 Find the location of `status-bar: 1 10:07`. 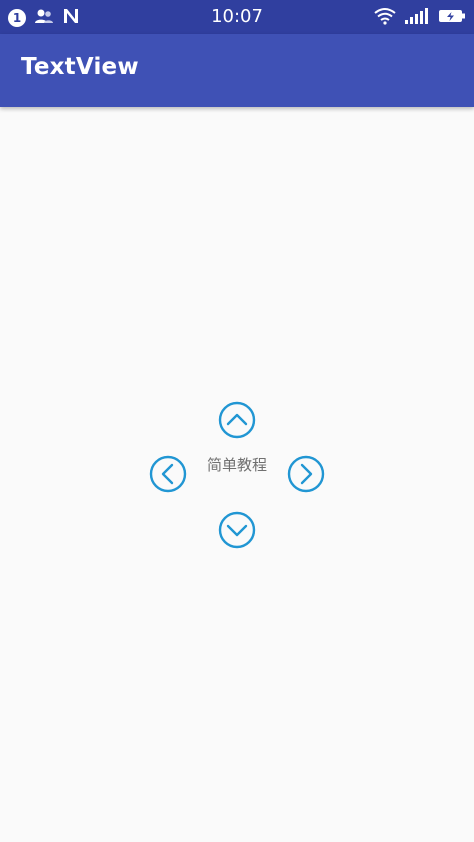

status-bar: 1 10:07 is located at coordinates (237, 17).